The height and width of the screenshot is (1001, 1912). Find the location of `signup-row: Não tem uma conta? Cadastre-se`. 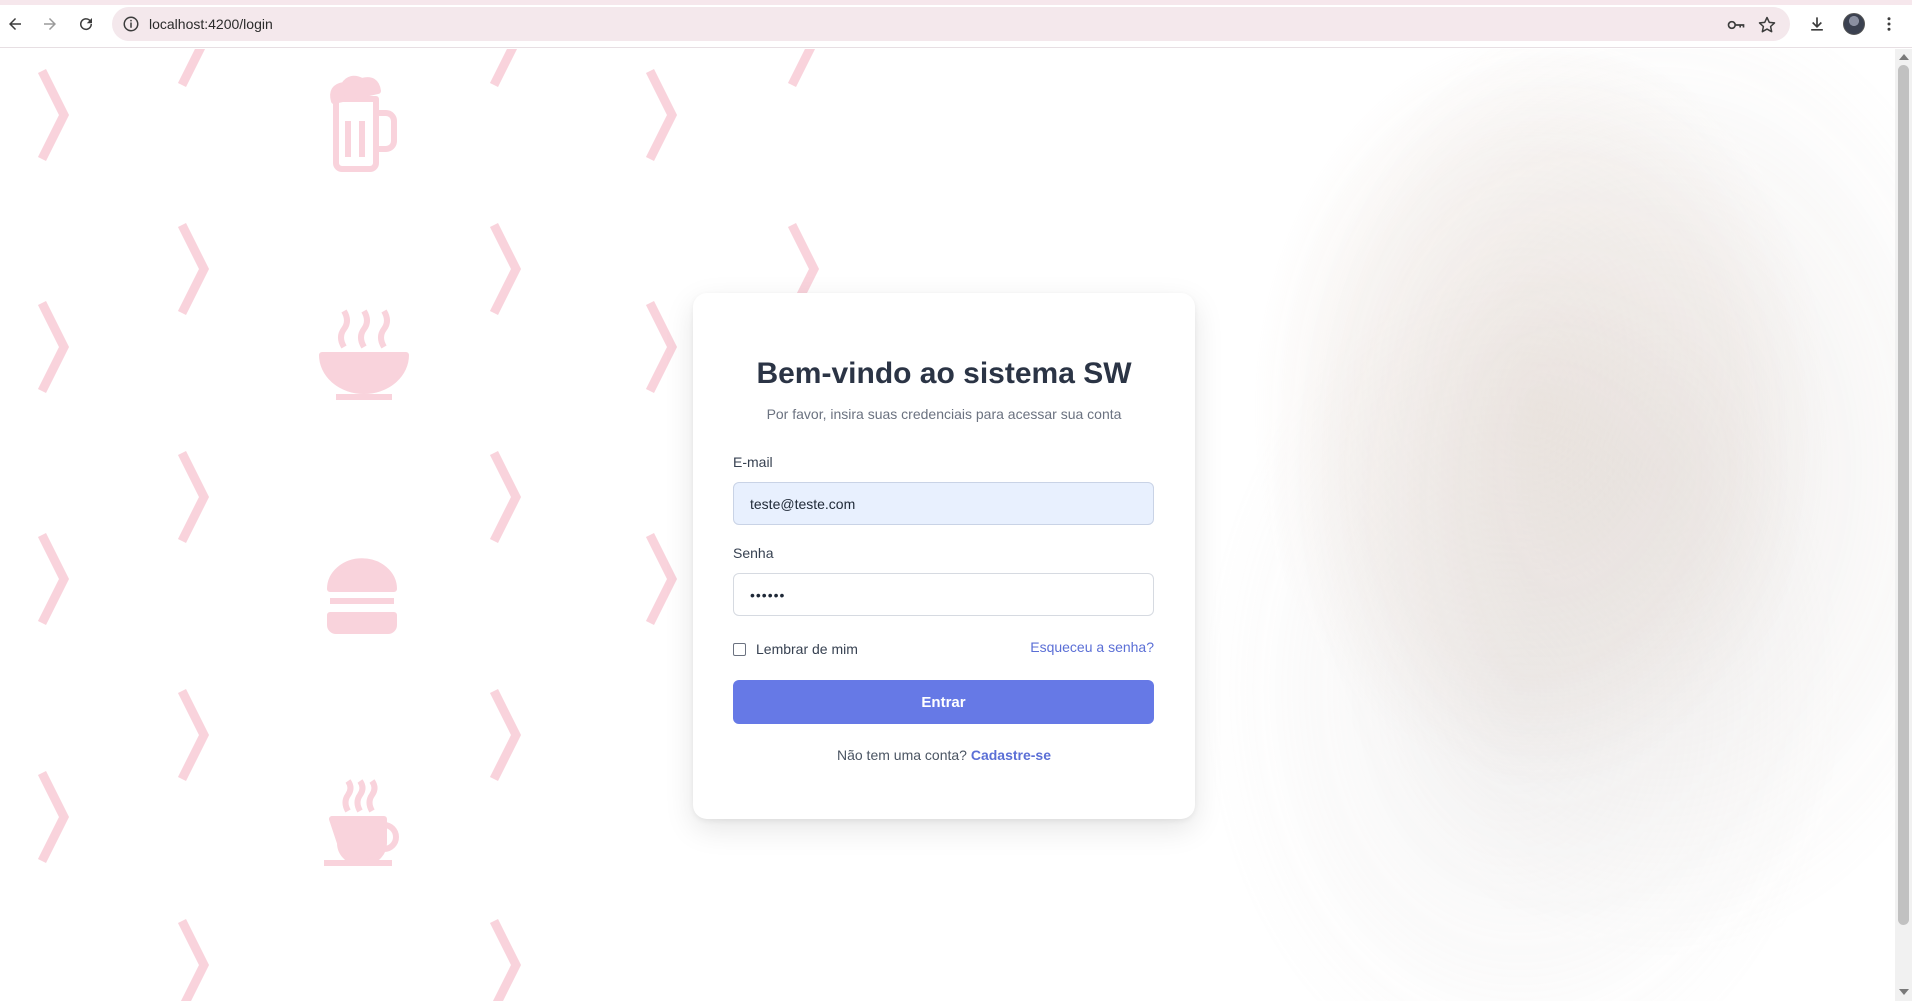

signup-row: Não tem uma conta? Cadastre-se is located at coordinates (944, 755).